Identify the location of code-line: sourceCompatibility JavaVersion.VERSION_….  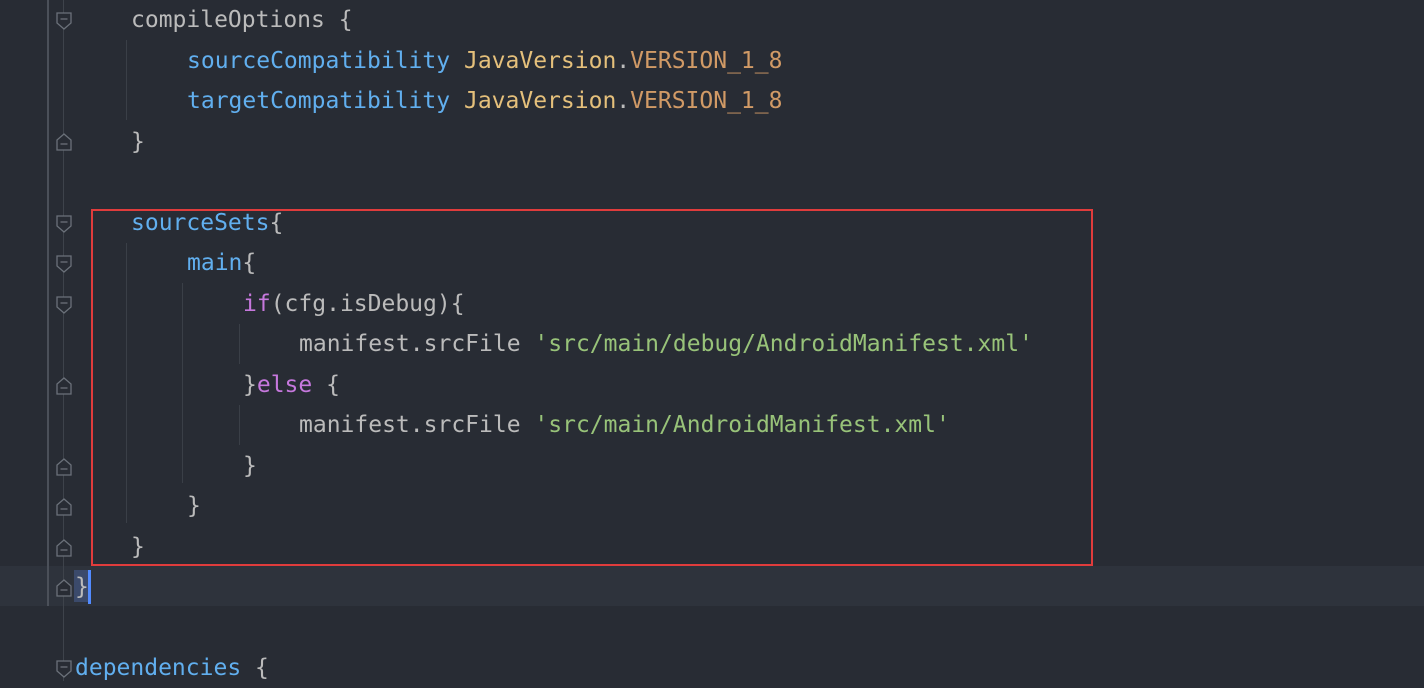
(712, 61).